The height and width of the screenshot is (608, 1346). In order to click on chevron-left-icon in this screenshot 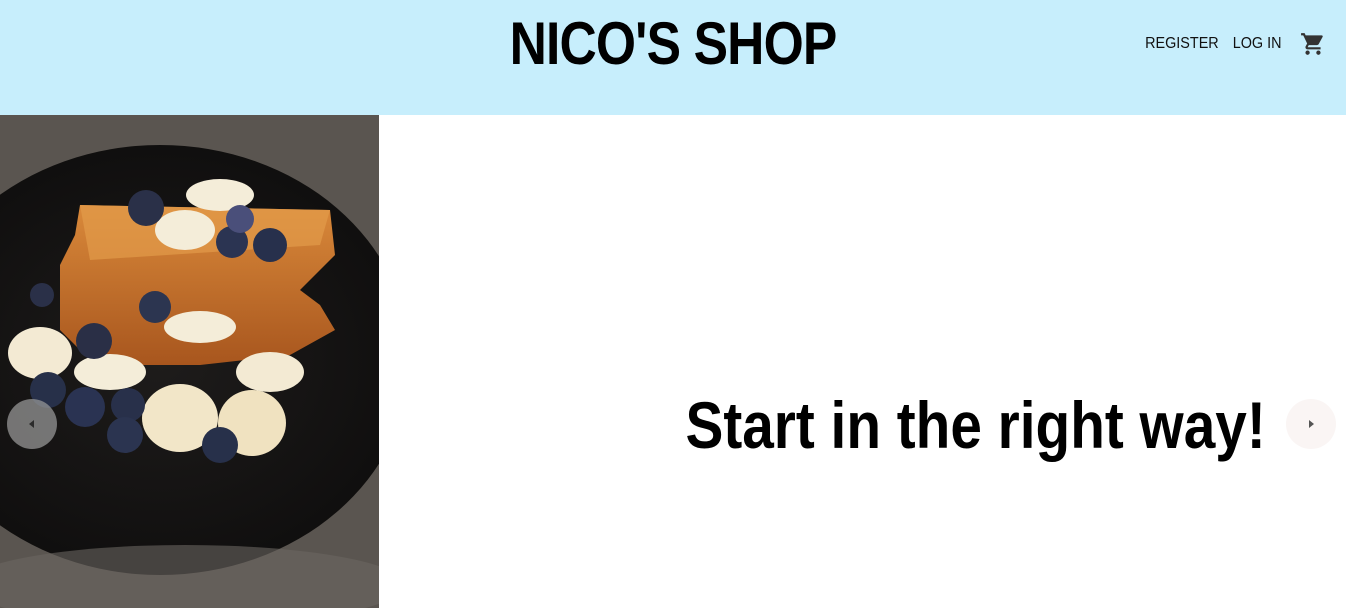, I will do `click(31, 424)`.